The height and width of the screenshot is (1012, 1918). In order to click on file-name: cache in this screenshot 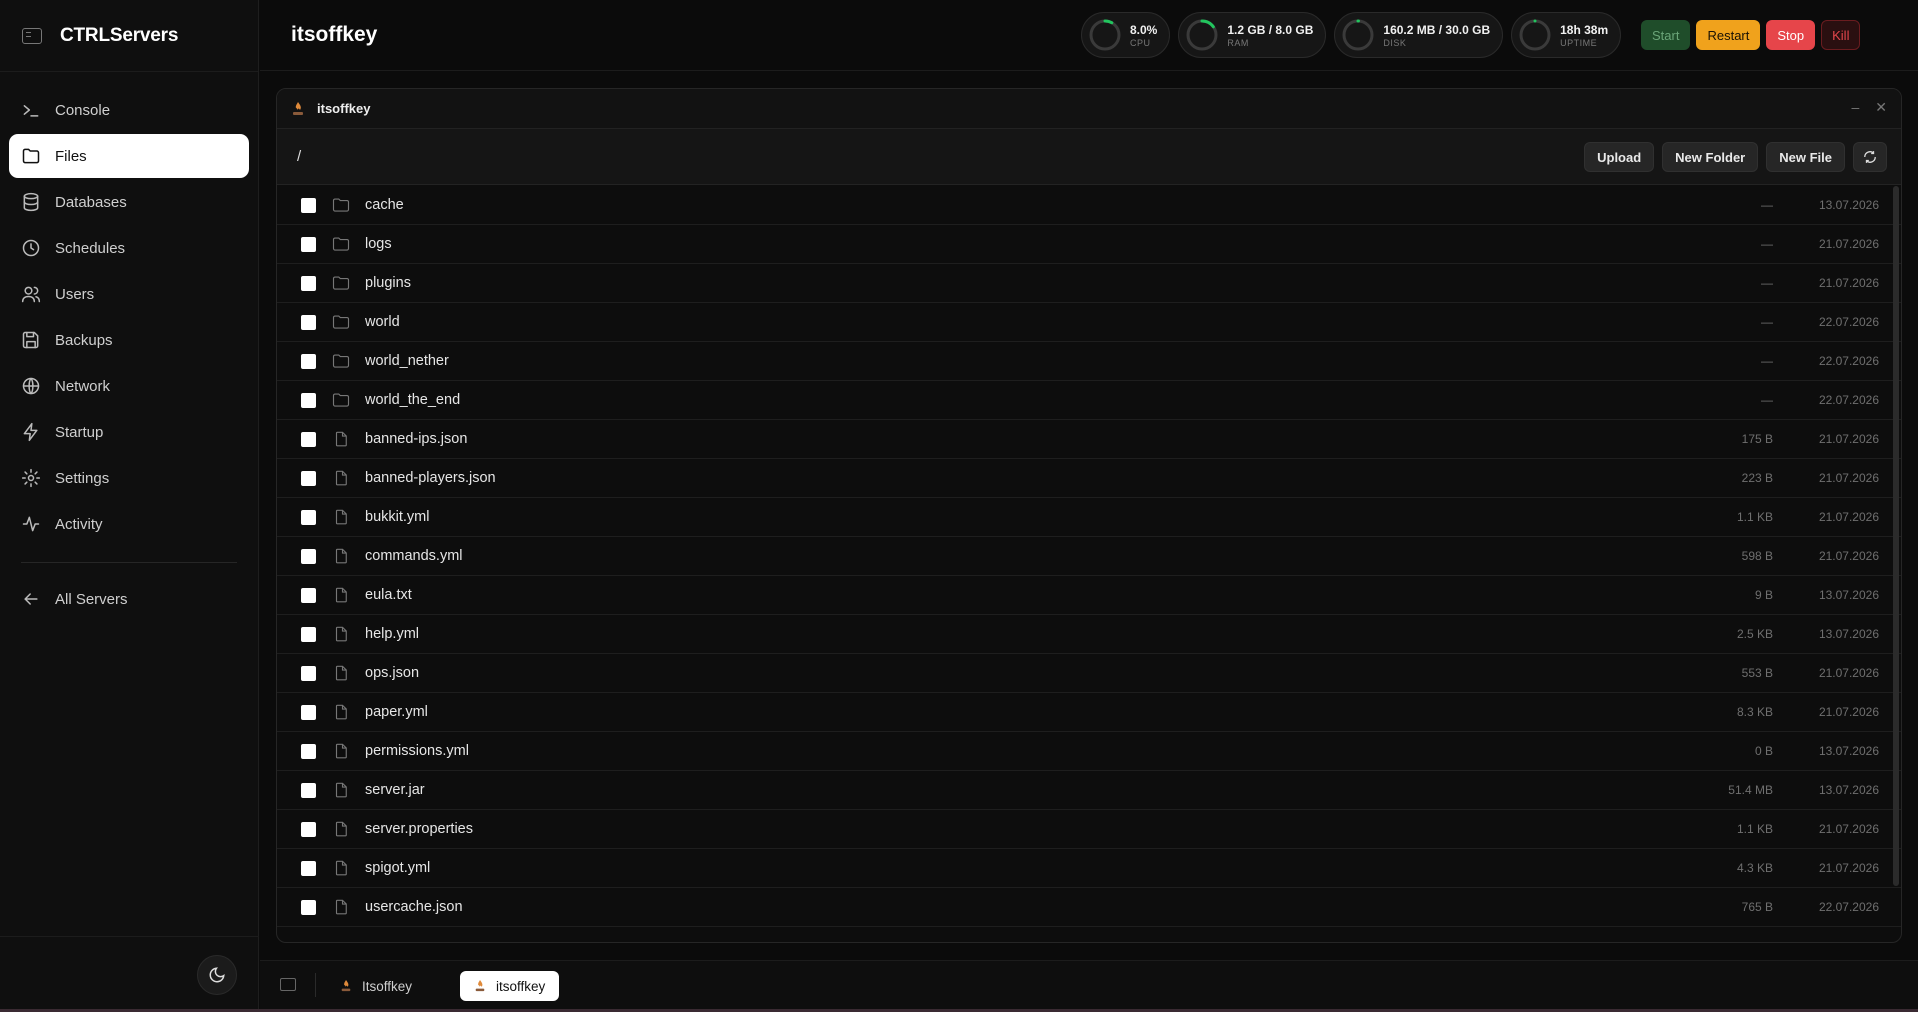, I will do `click(384, 205)`.